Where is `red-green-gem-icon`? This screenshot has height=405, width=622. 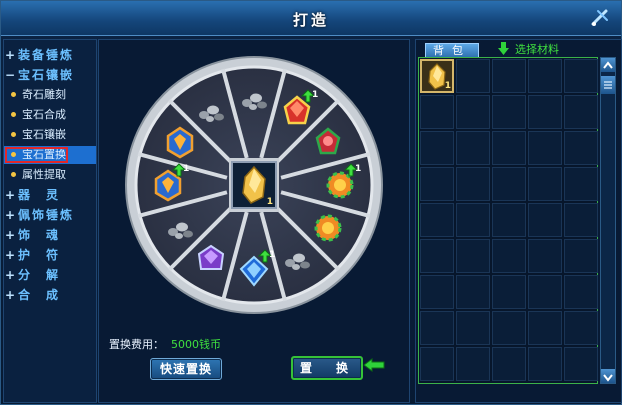
red-green-gem-icon is located at coordinates (328, 141).